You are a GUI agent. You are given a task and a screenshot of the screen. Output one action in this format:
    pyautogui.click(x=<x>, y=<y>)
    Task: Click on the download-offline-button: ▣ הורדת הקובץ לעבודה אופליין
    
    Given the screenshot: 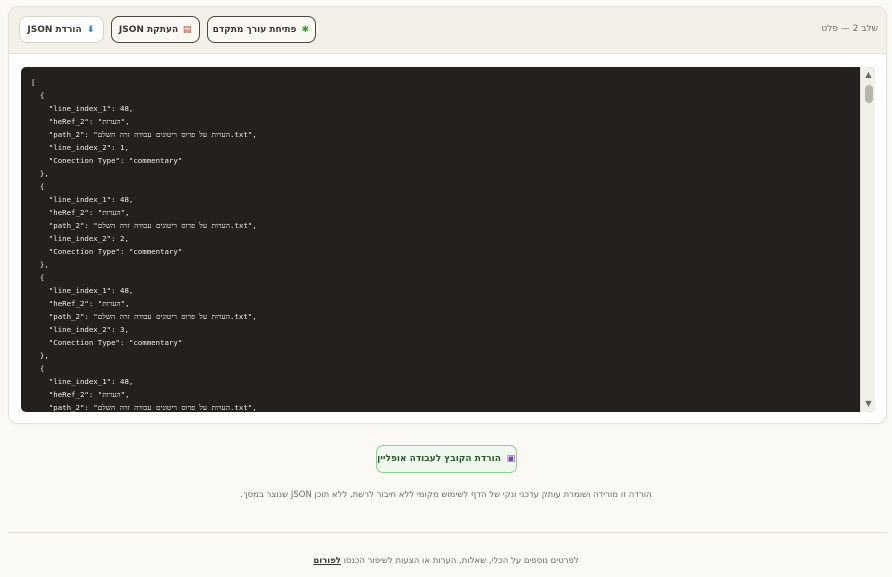 What is the action you would take?
    pyautogui.click(x=446, y=459)
    